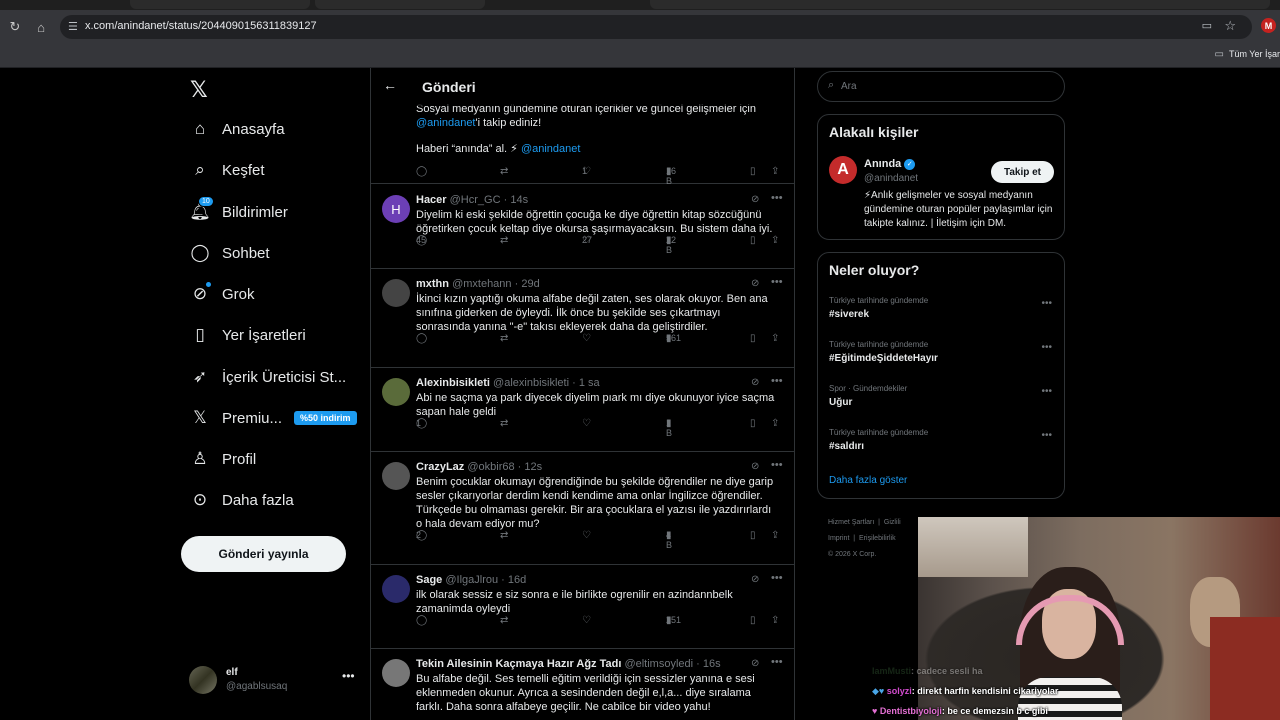 Image resolution: width=1280 pixels, height=720 pixels. I want to click on site-info-icon: ☰, so click(73, 26).